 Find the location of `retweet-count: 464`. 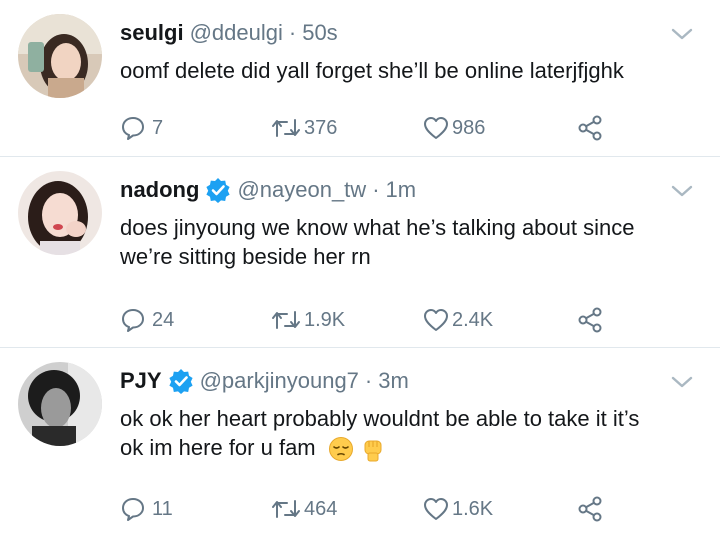

retweet-count: 464 is located at coordinates (321, 508).